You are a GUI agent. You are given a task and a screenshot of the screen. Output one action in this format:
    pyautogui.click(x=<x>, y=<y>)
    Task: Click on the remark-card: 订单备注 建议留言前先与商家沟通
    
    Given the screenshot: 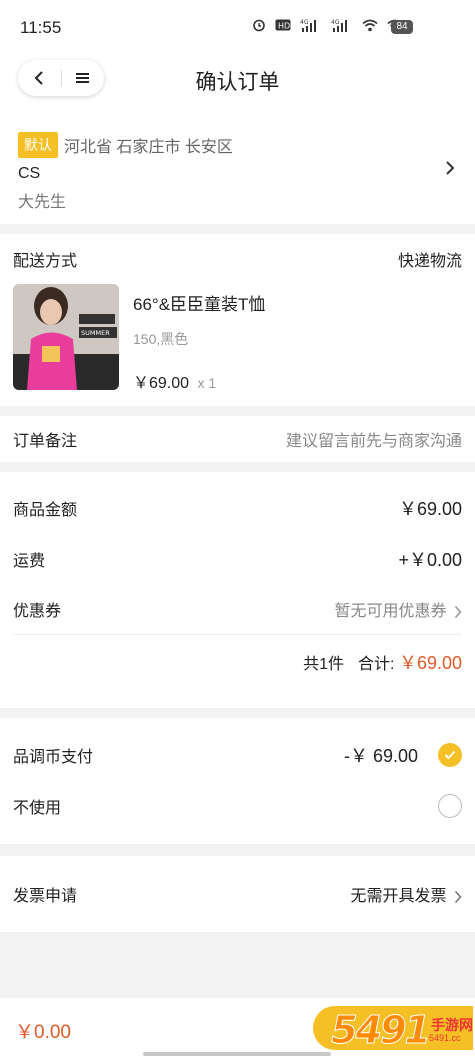 What is the action you would take?
    pyautogui.click(x=237, y=439)
    